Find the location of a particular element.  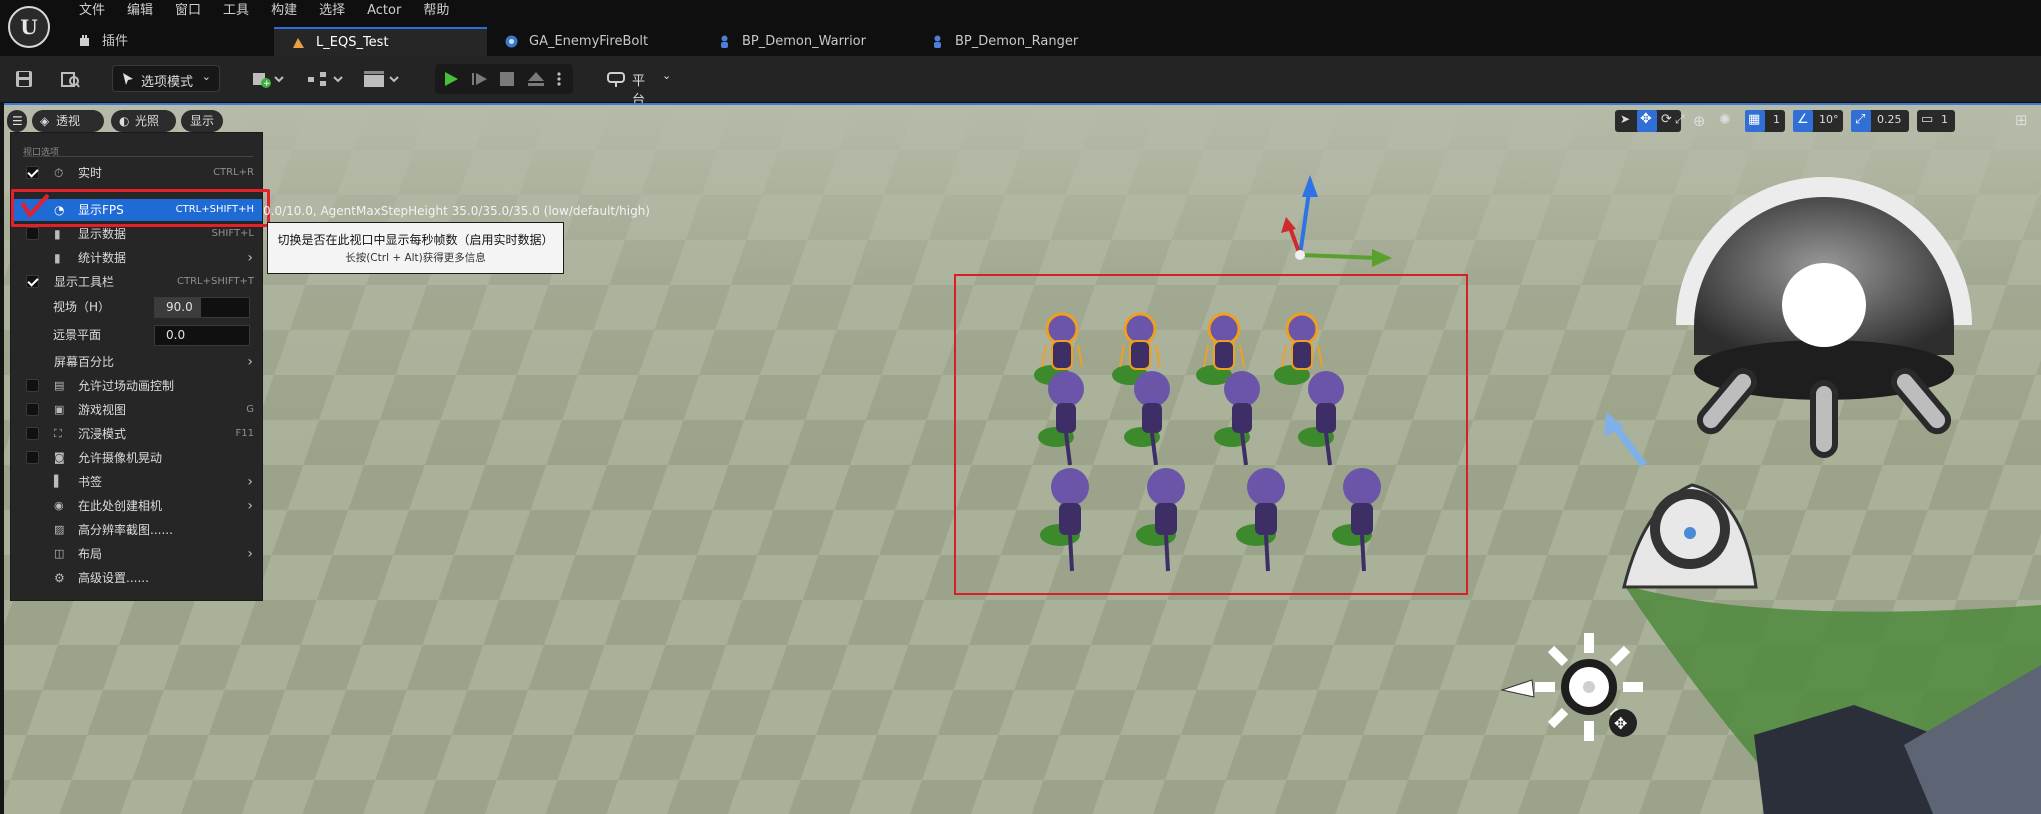

mode-select-label: 选项模式 is located at coordinates (167, 82).